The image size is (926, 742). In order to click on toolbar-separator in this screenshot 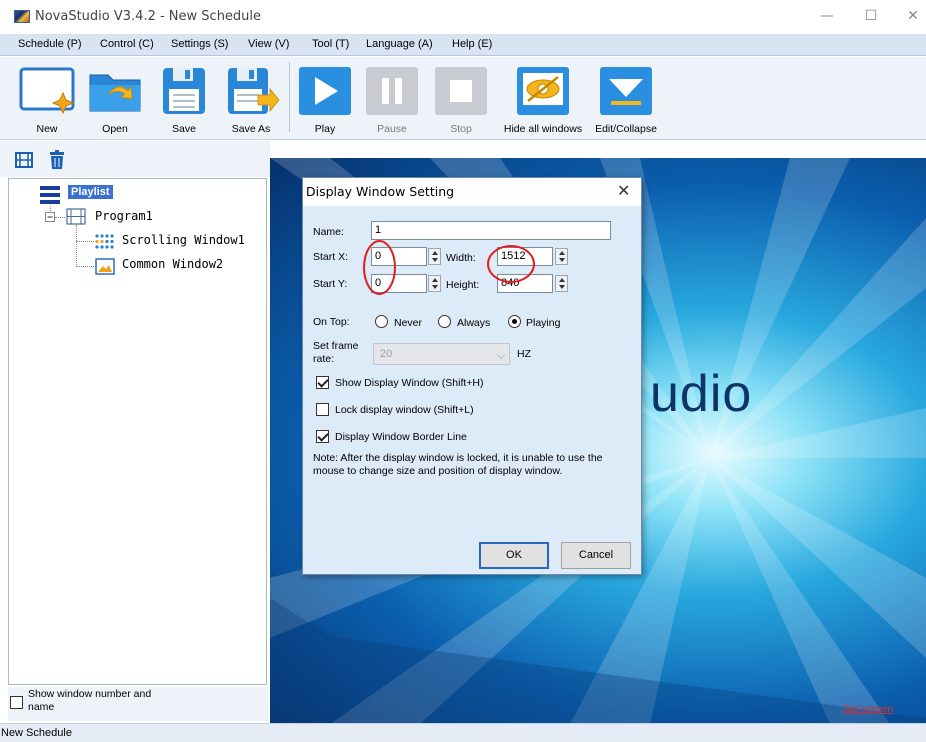, I will do `click(289, 97)`.